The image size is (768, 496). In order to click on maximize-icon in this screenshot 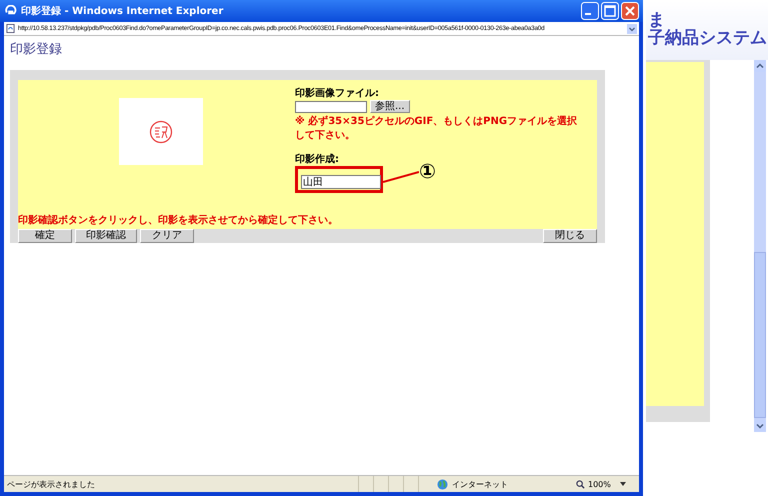, I will do `click(610, 11)`.